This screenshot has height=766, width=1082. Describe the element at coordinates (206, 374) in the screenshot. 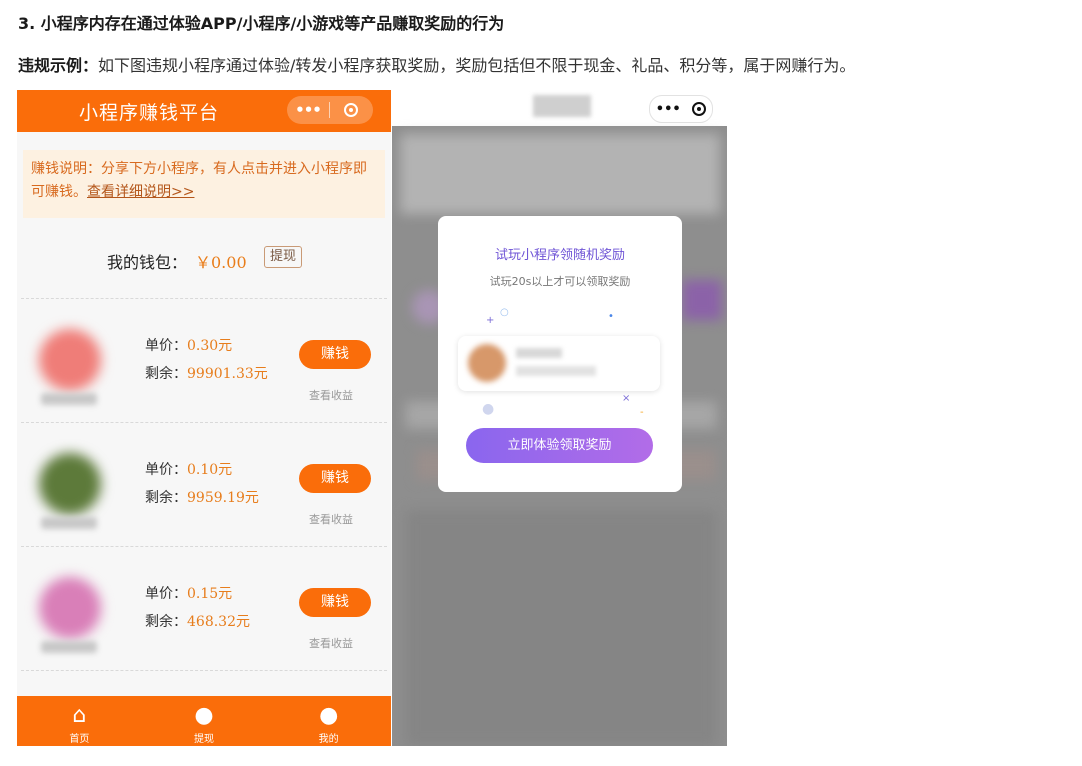

I see `remaining-amount: 剩余：99901.33元` at that location.